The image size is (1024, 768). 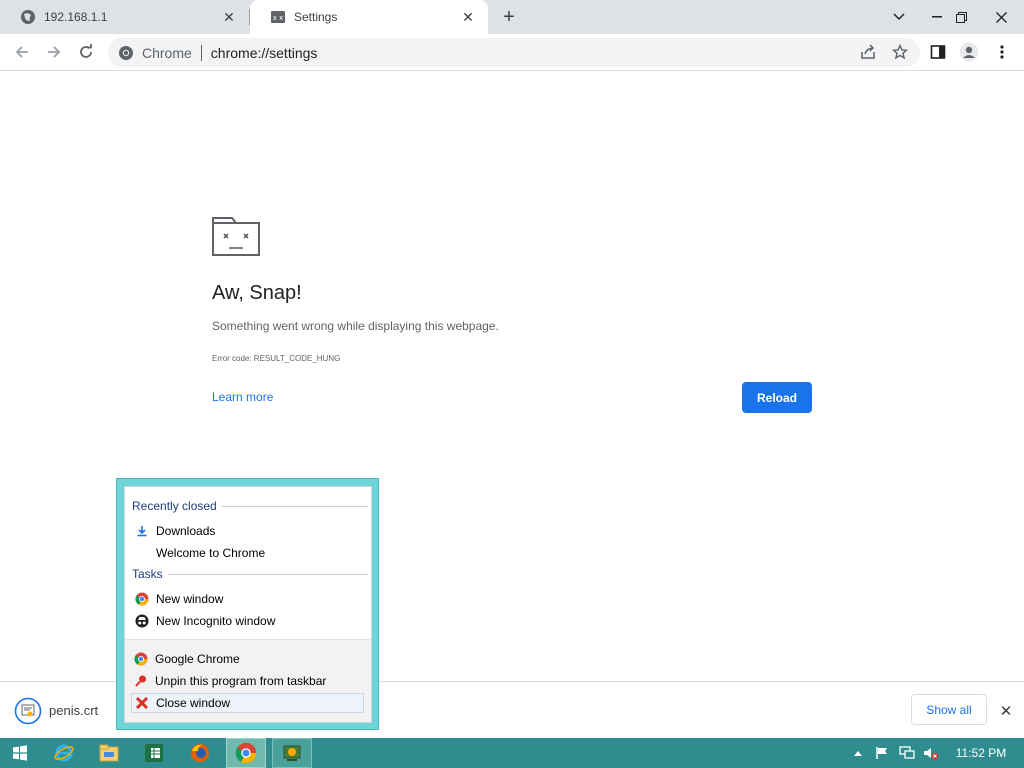 What do you see at coordinates (197, 659) in the screenshot?
I see `jump-item-label: Google Chrome` at bounding box center [197, 659].